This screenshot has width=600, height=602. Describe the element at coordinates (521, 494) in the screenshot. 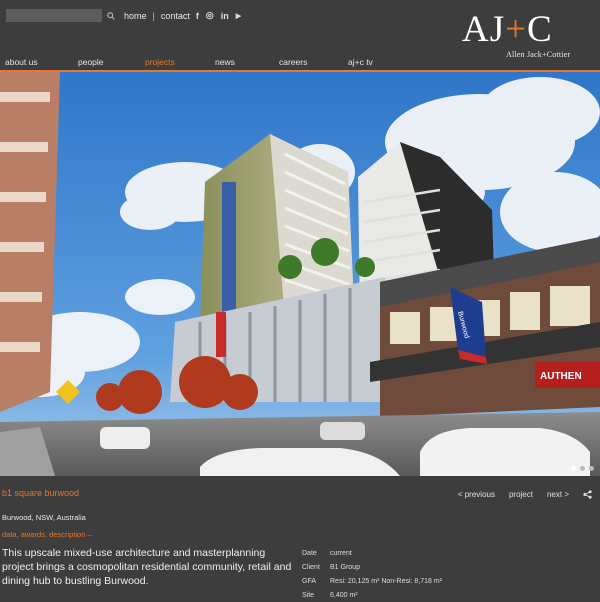

I see `projects-link: project` at that location.